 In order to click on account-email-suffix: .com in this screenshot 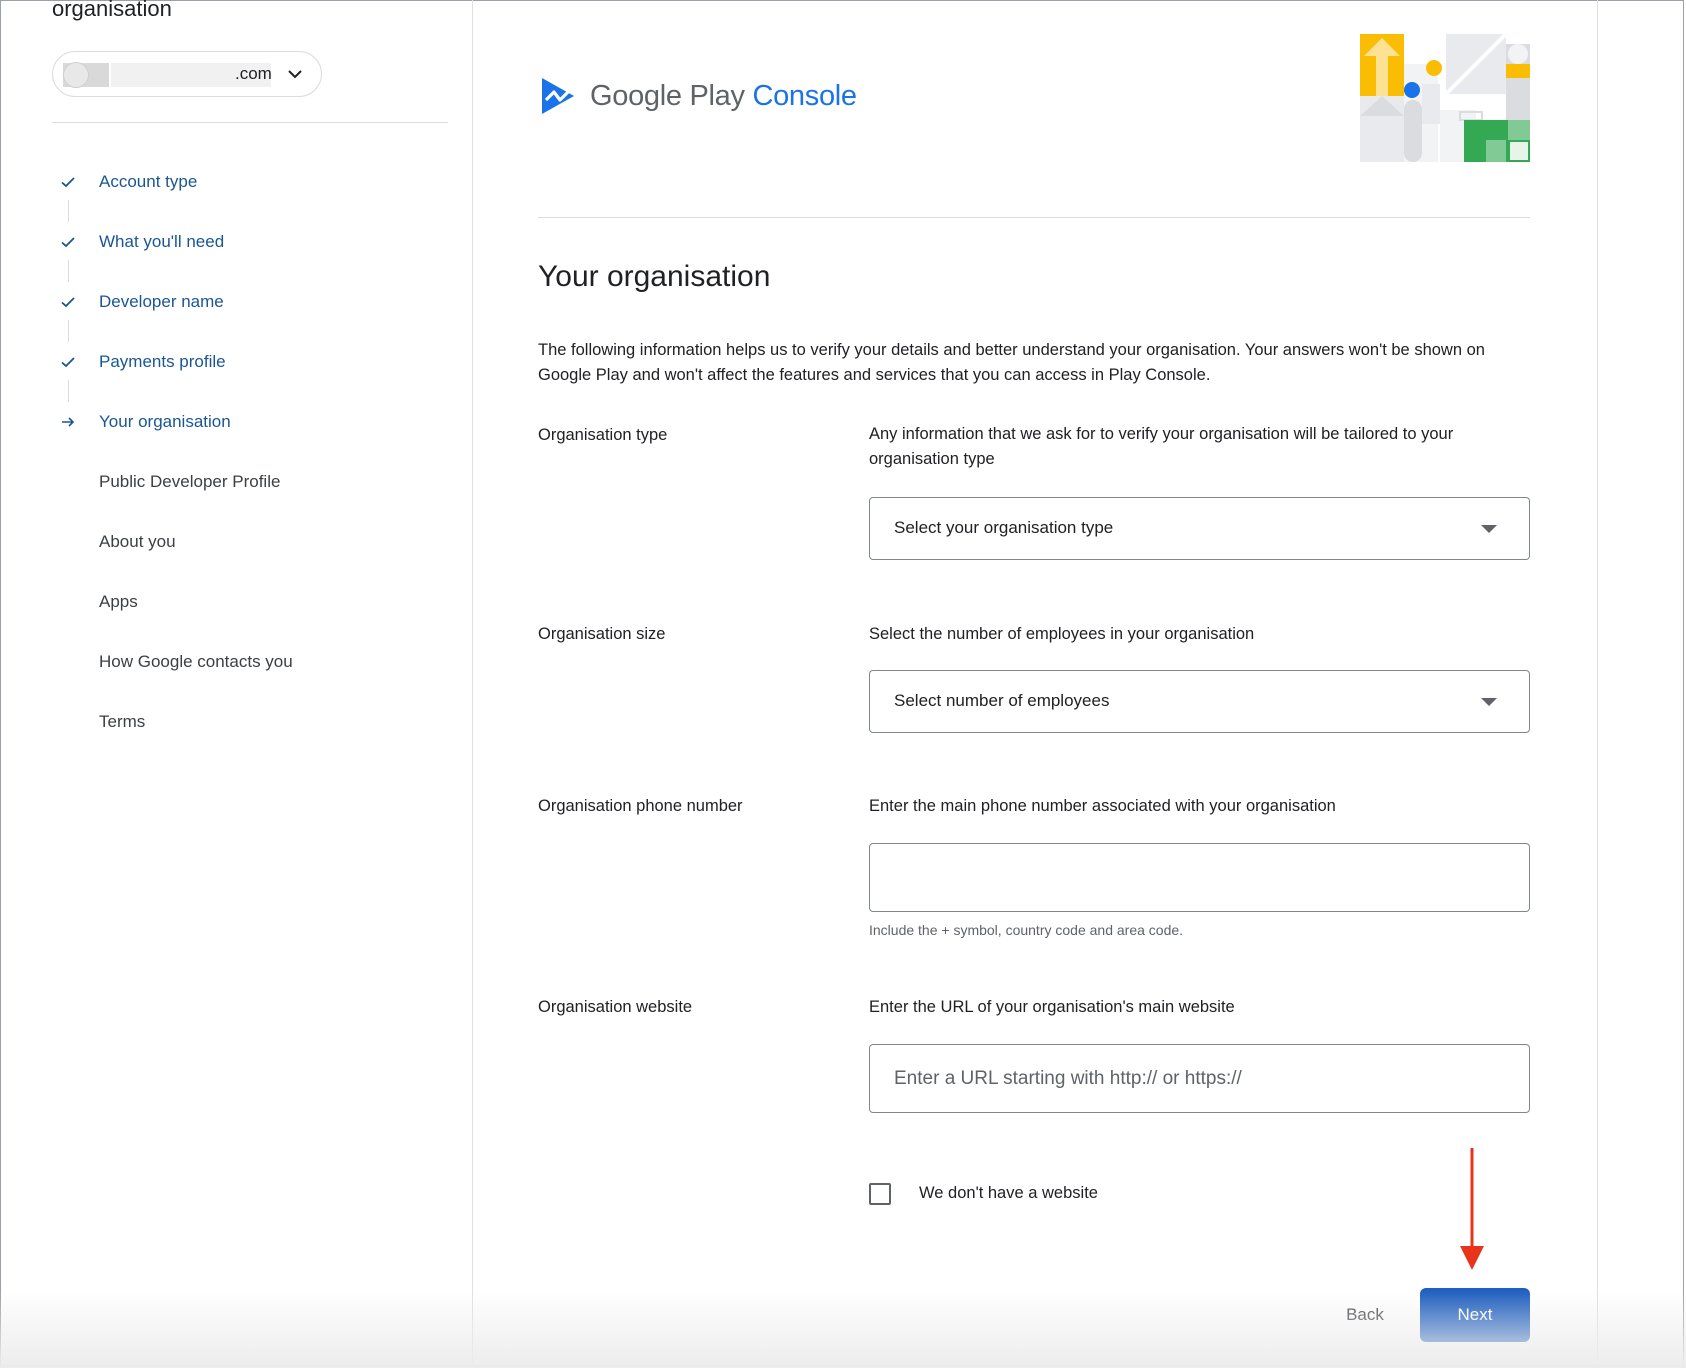, I will do `click(253, 73)`.